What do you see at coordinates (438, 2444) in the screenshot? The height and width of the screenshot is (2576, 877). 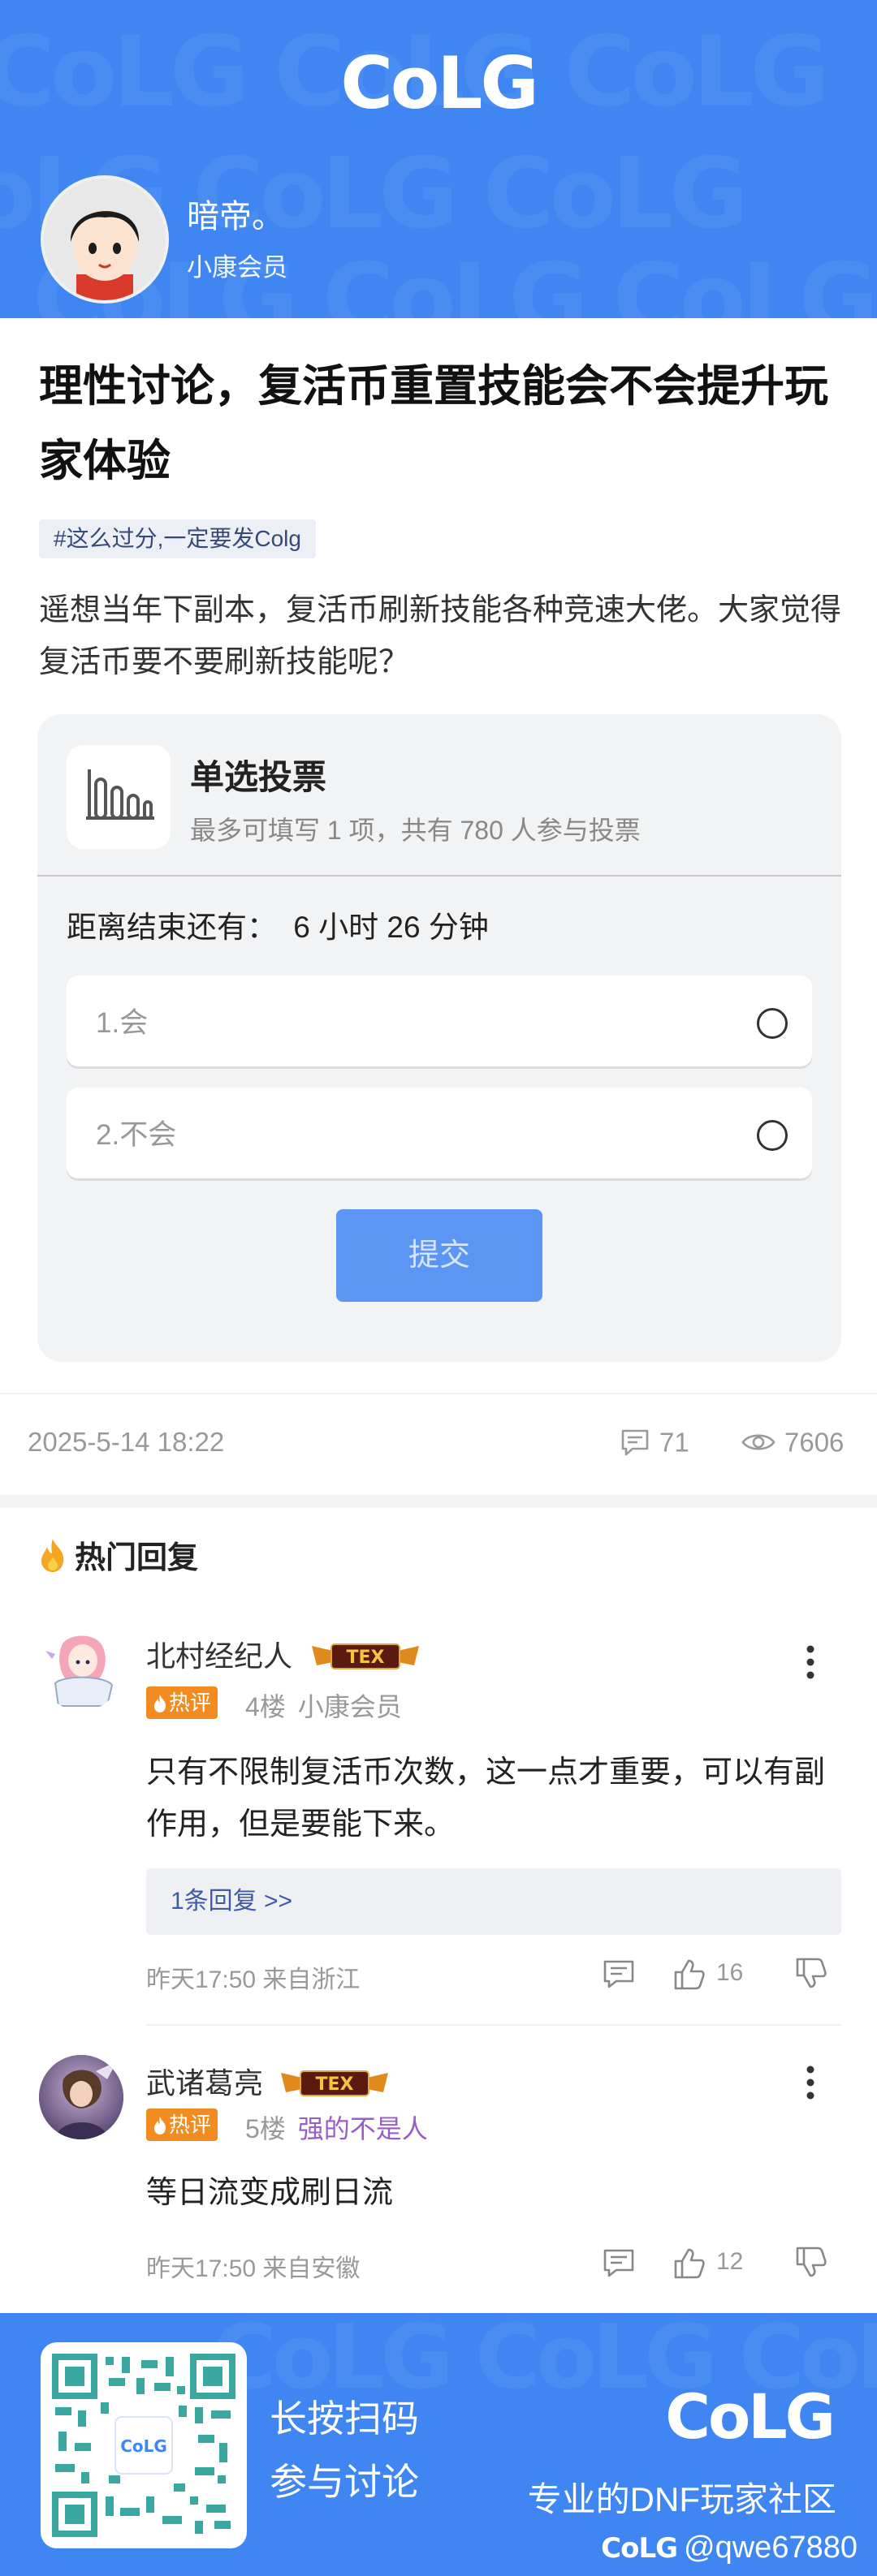 I see `share-footer: CoLG CoLG CoLG CoLG` at bounding box center [438, 2444].